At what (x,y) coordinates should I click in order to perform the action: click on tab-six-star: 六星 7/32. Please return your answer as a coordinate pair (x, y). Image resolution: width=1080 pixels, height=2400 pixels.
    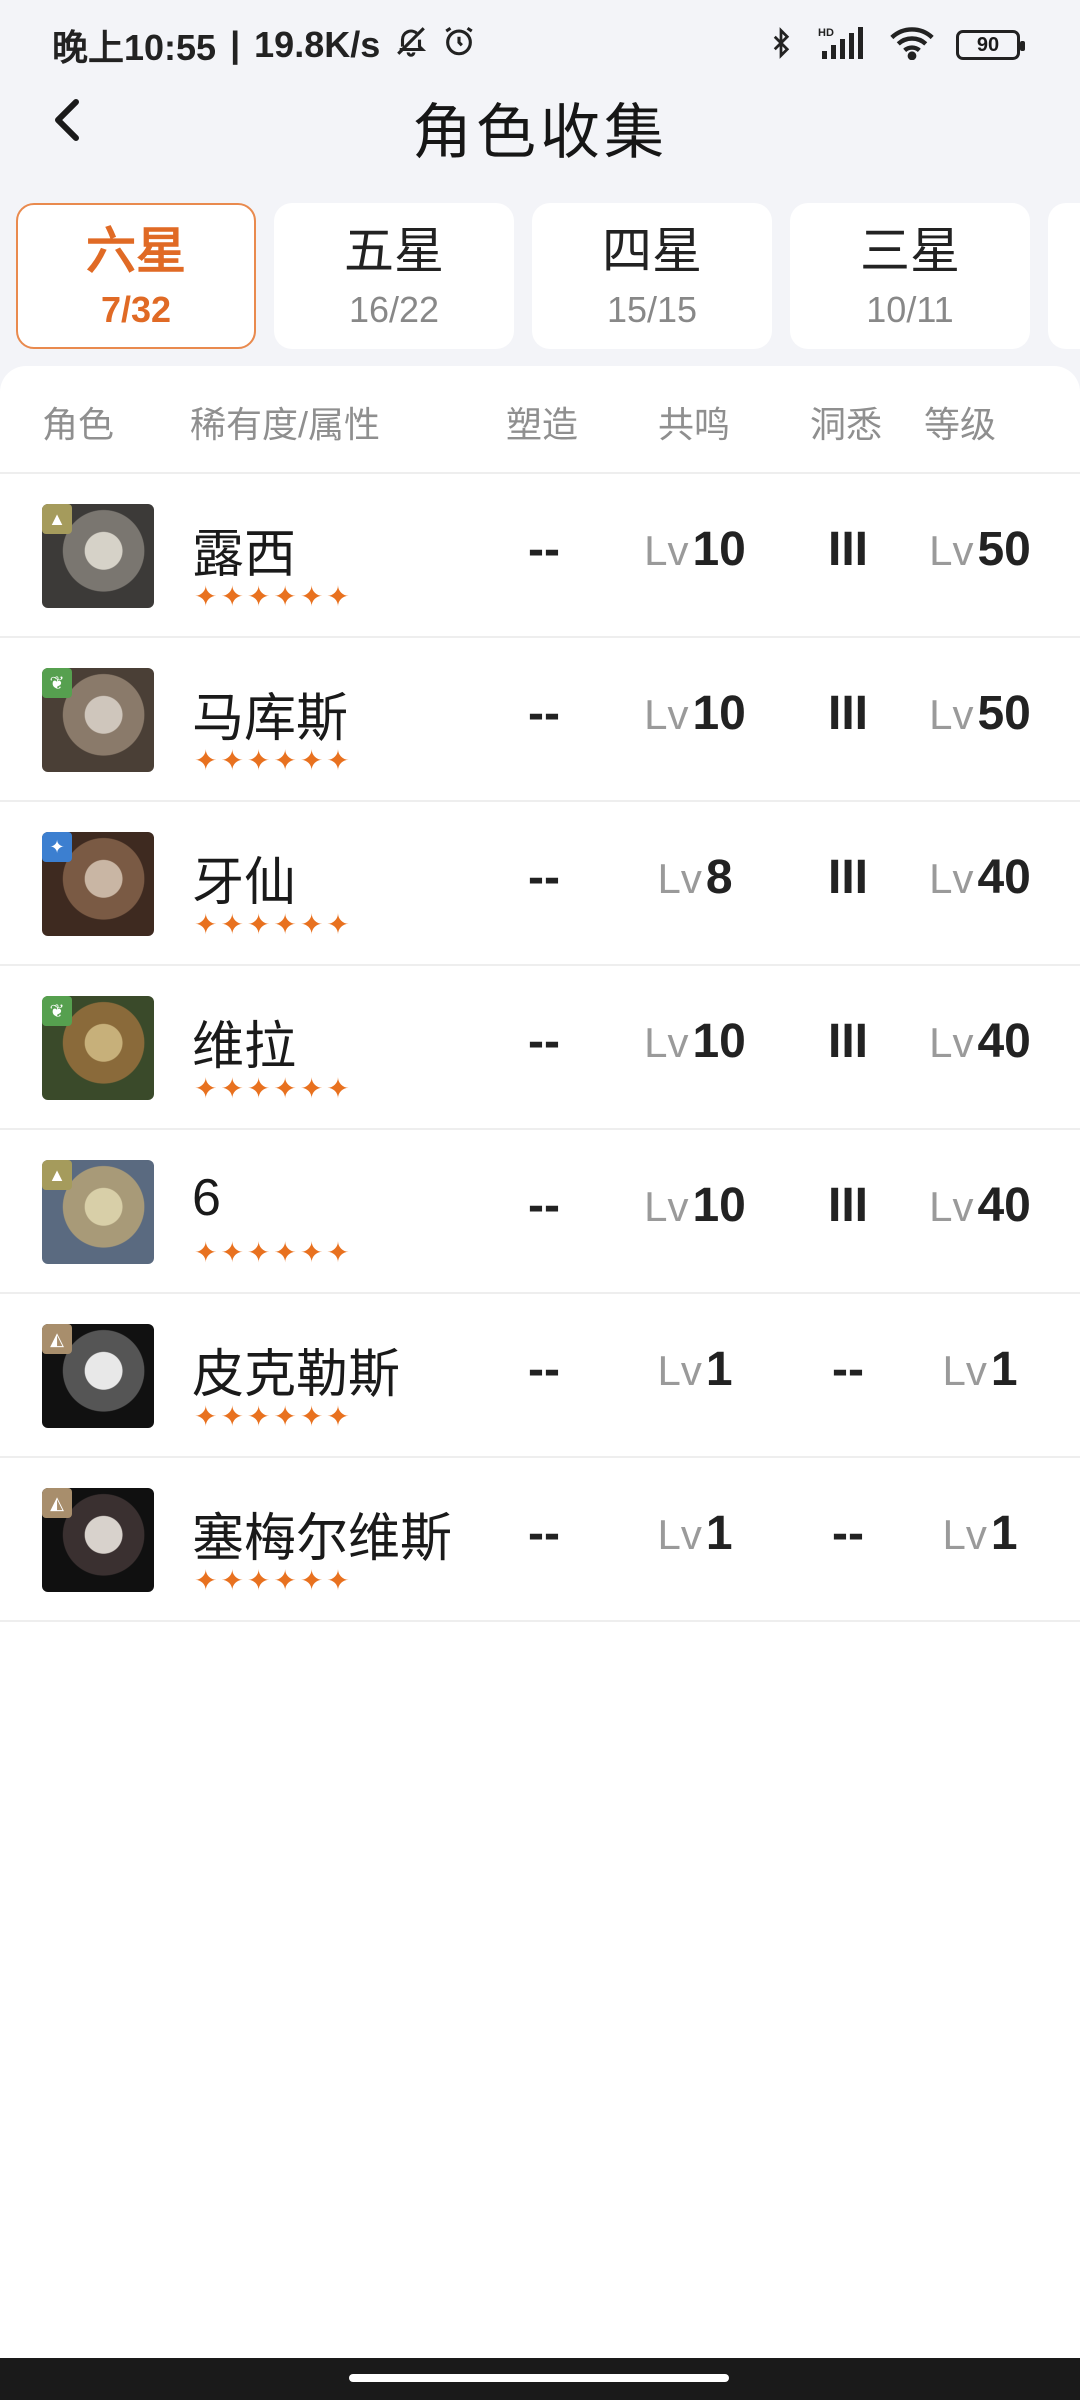
    Looking at the image, I should click on (136, 276).